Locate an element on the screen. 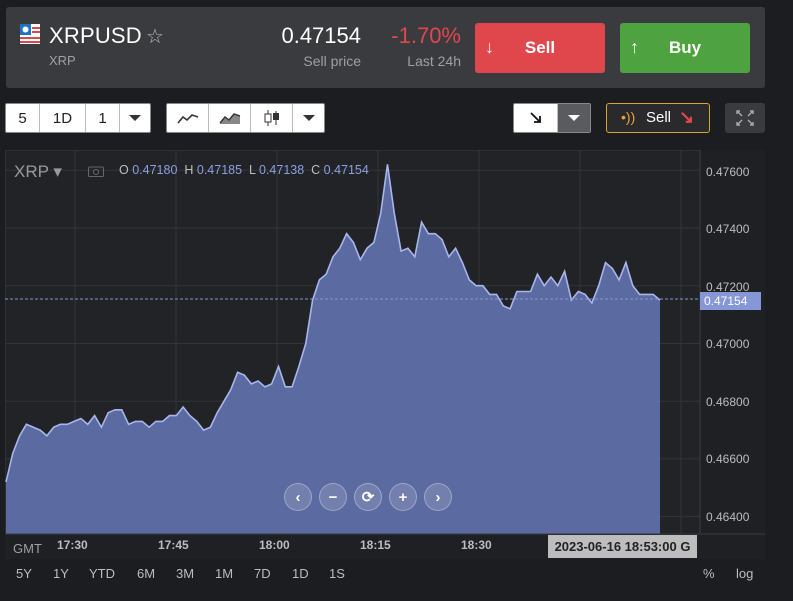 This screenshot has height=601, width=793. x-tick: 18:30 is located at coordinates (476, 545).